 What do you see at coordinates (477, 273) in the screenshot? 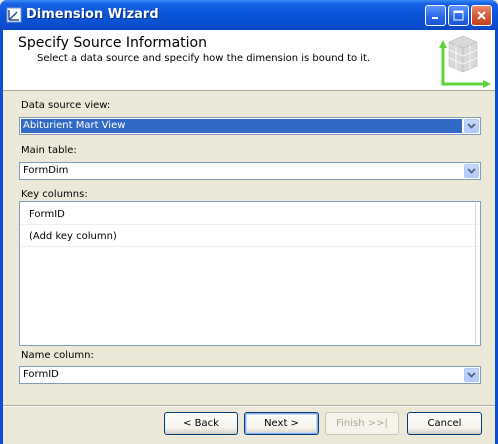
I see `list-scrollbar-edge` at bounding box center [477, 273].